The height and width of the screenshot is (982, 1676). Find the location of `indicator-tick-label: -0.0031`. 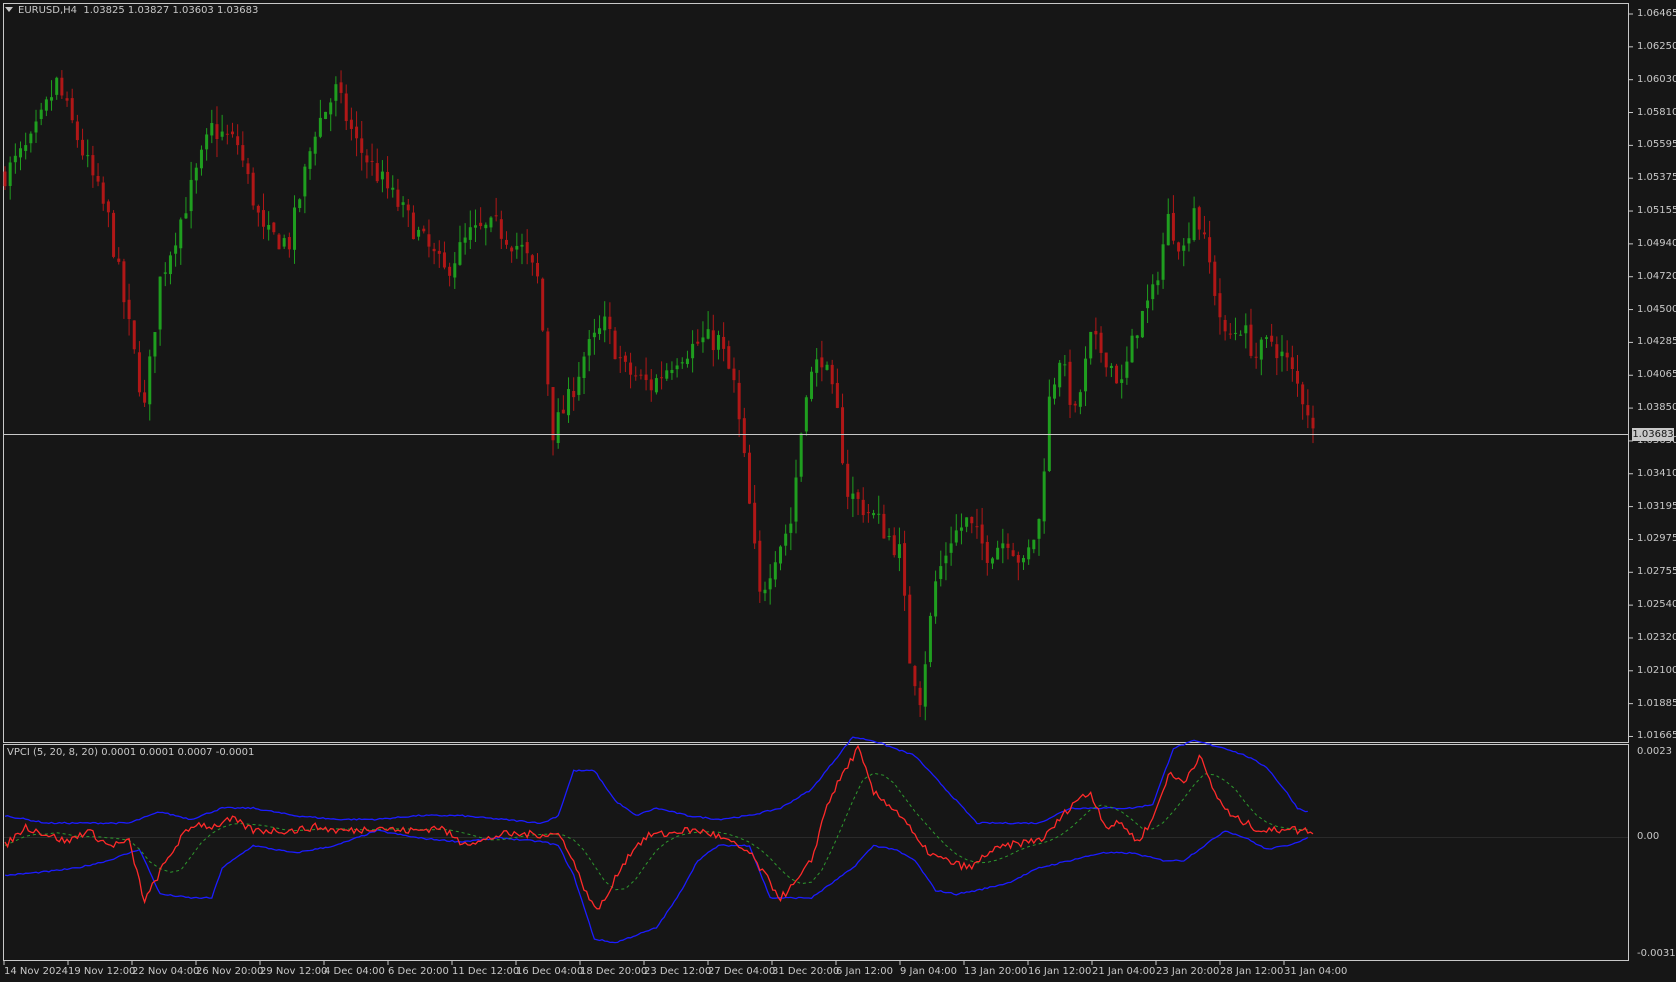

indicator-tick-label: -0.0031 is located at coordinates (1656, 953).